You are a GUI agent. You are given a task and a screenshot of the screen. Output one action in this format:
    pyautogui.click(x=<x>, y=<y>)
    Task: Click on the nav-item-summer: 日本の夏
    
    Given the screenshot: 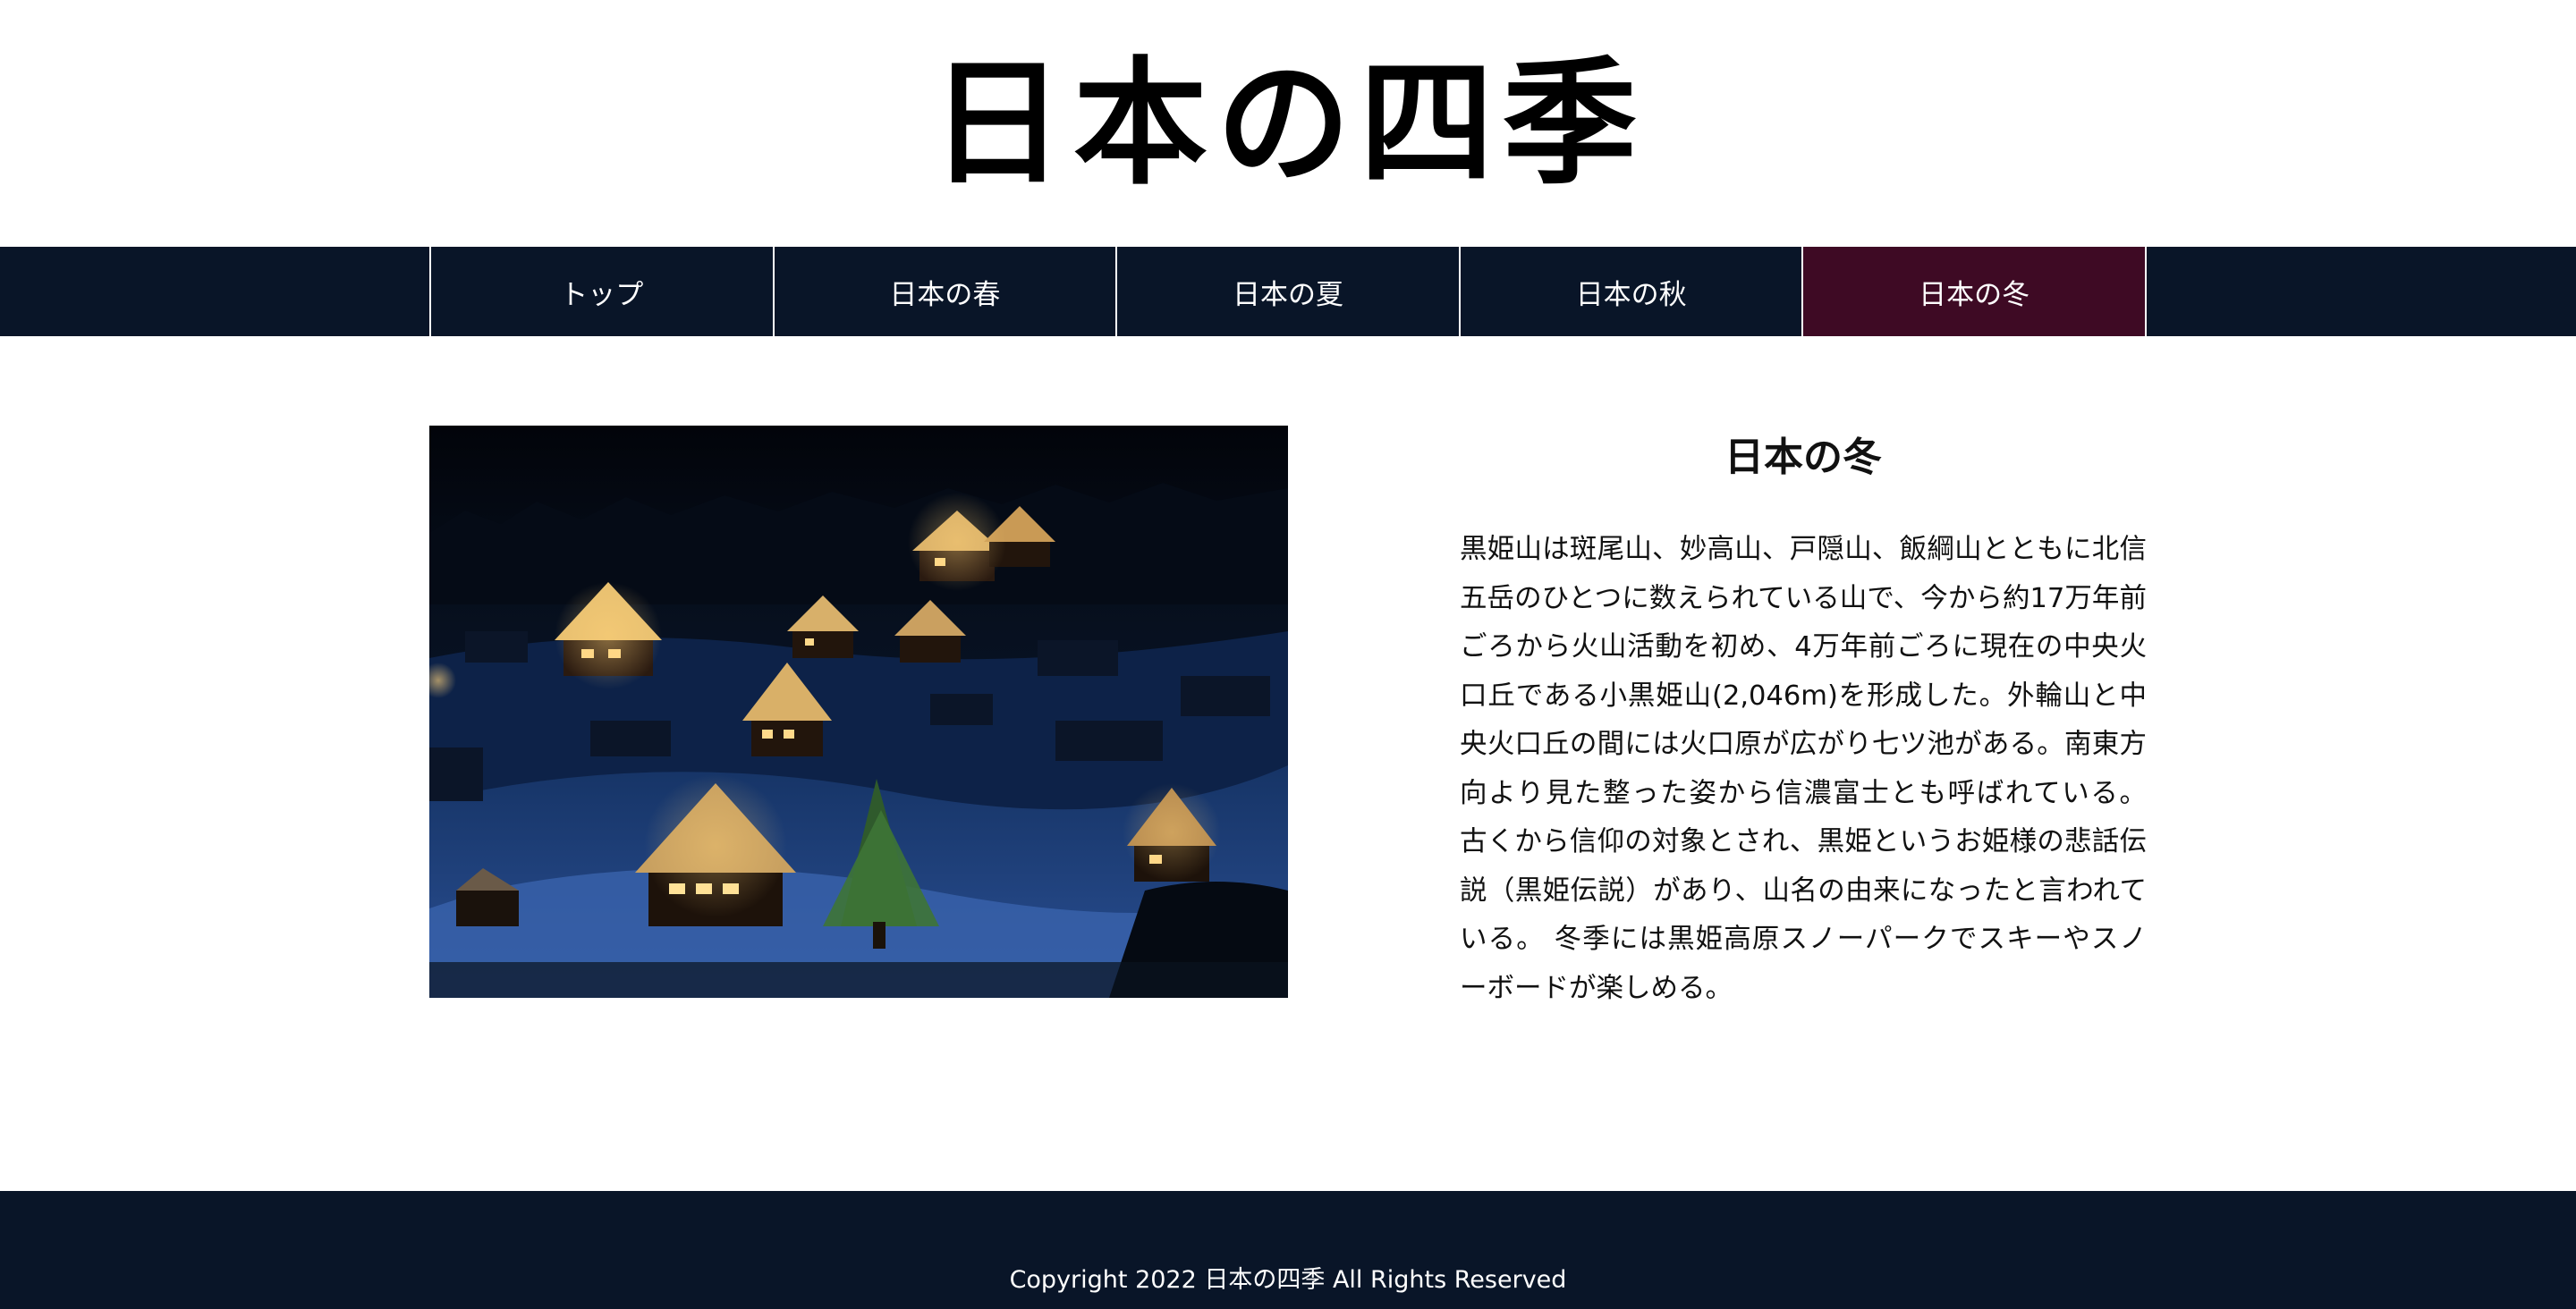 What is the action you would take?
    pyautogui.click(x=1289, y=291)
    